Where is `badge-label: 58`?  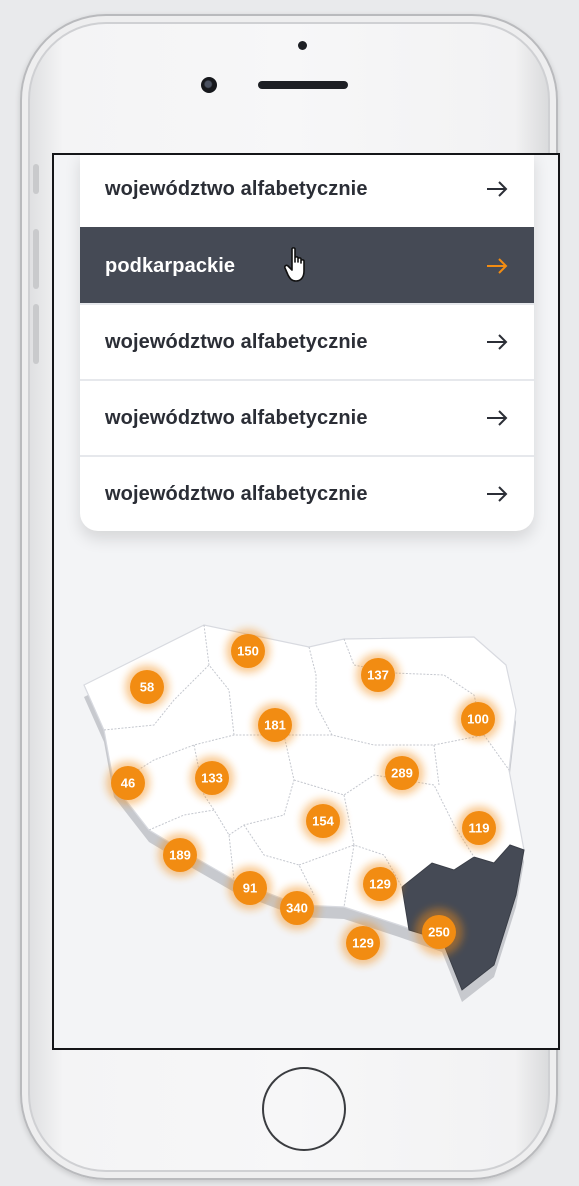 badge-label: 58 is located at coordinates (147, 687).